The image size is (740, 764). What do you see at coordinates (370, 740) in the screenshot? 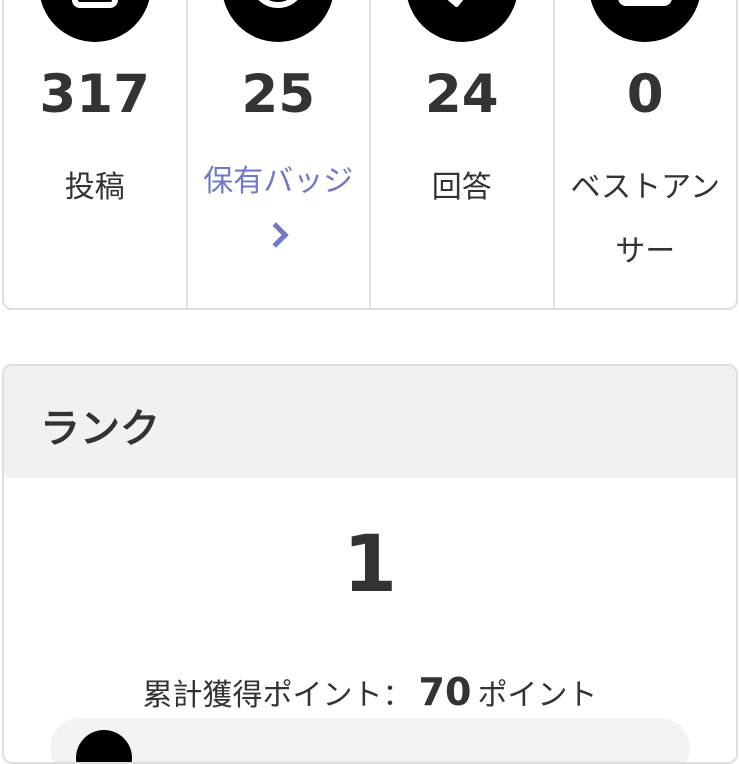
I see `rank-progress-pill` at bounding box center [370, 740].